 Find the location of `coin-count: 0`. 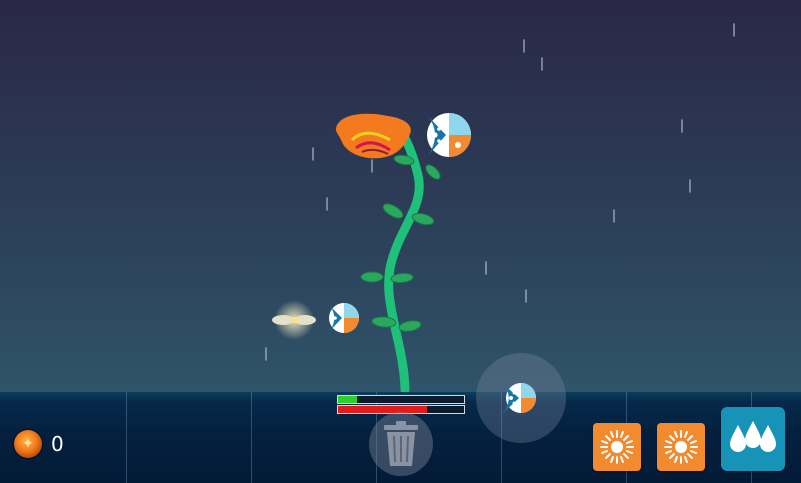

coin-count: 0 is located at coordinates (57, 444).